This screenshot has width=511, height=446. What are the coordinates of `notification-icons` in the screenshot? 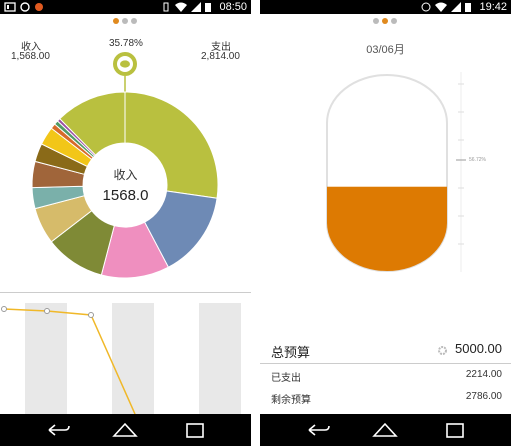 It's located at (24, 7).